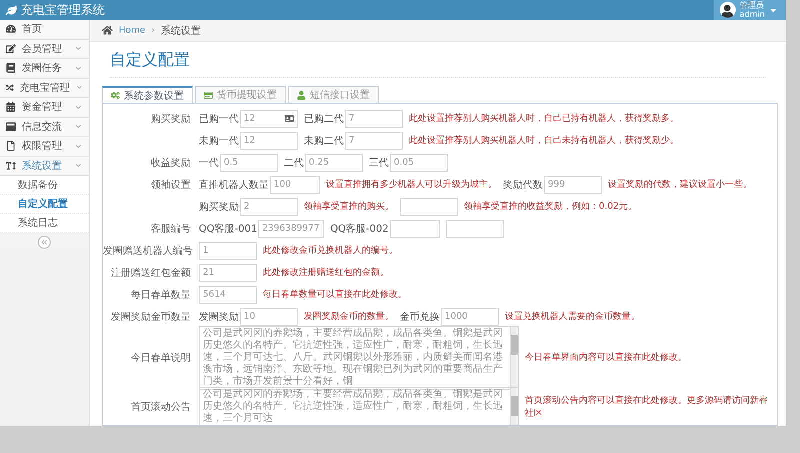 The image size is (800, 453). Describe the element at coordinates (334, 163) in the screenshot. I see `input-field: 0.25` at that location.